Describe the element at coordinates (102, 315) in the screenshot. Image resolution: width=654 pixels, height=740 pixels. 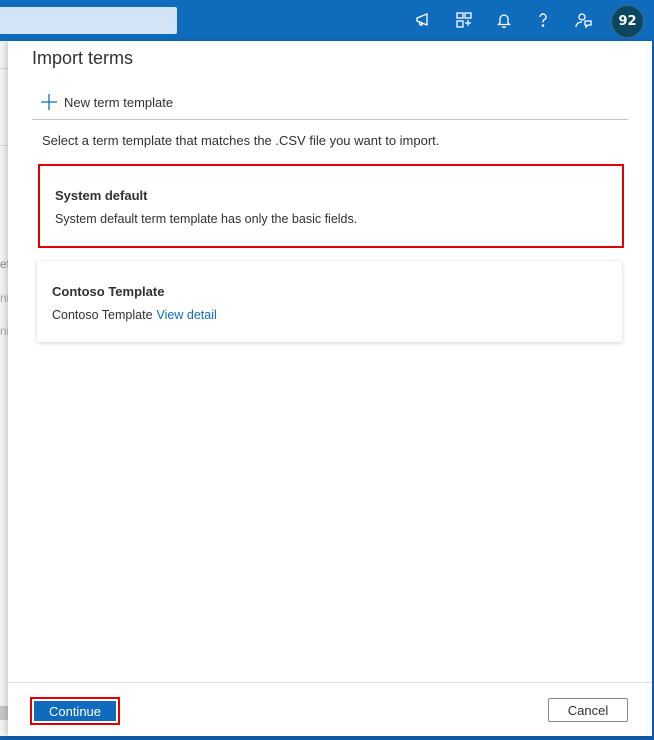
I see `template-description-text: Contoso Template` at that location.